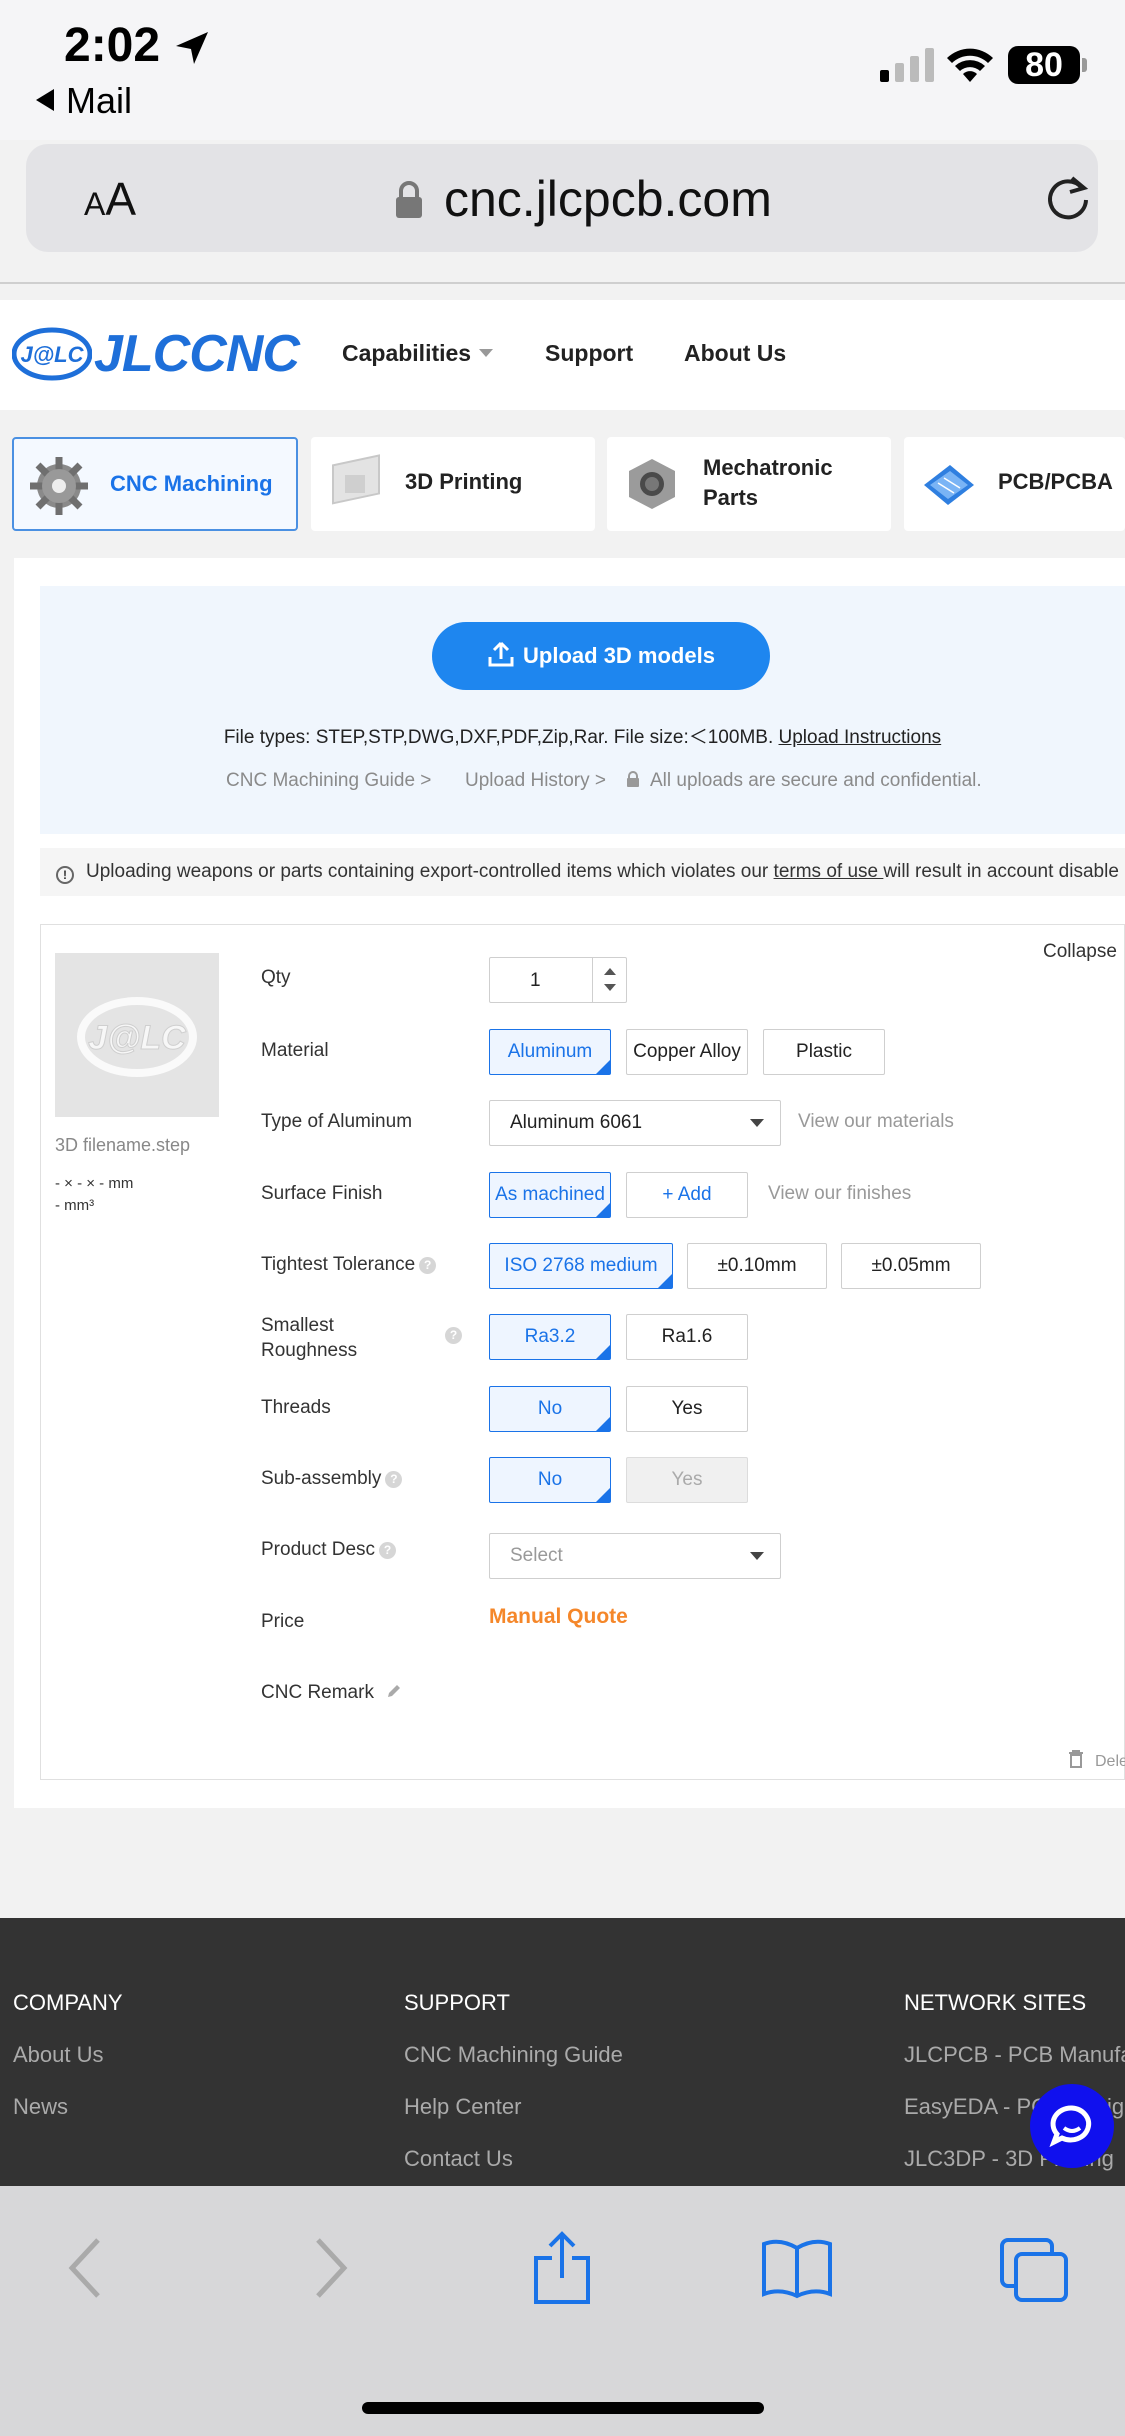 The image size is (1125, 2436). I want to click on text-size-button: AA, so click(110, 199).